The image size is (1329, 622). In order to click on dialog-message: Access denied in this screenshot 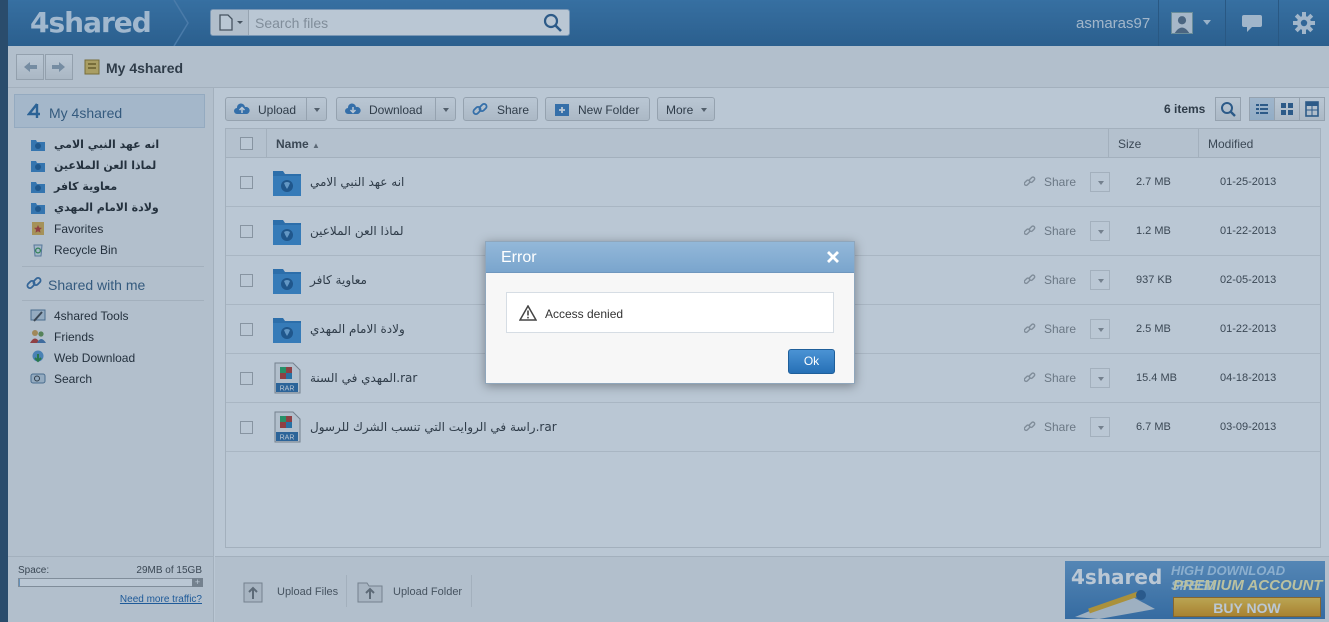, I will do `click(584, 314)`.